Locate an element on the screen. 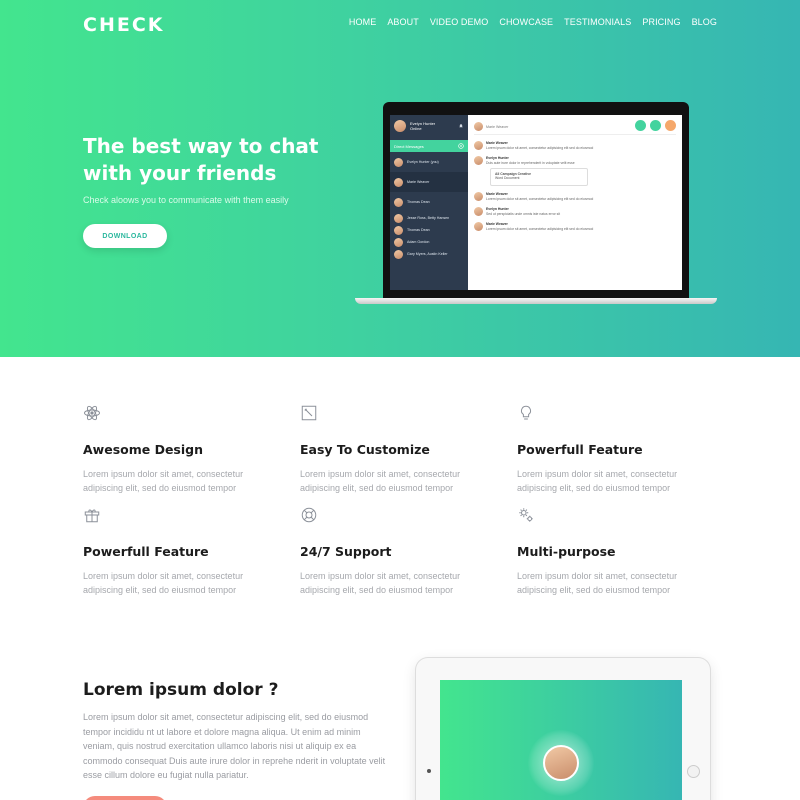 Image resolution: width=800 pixels, height=800 pixels. nav-blog: BLOG is located at coordinates (704, 22).